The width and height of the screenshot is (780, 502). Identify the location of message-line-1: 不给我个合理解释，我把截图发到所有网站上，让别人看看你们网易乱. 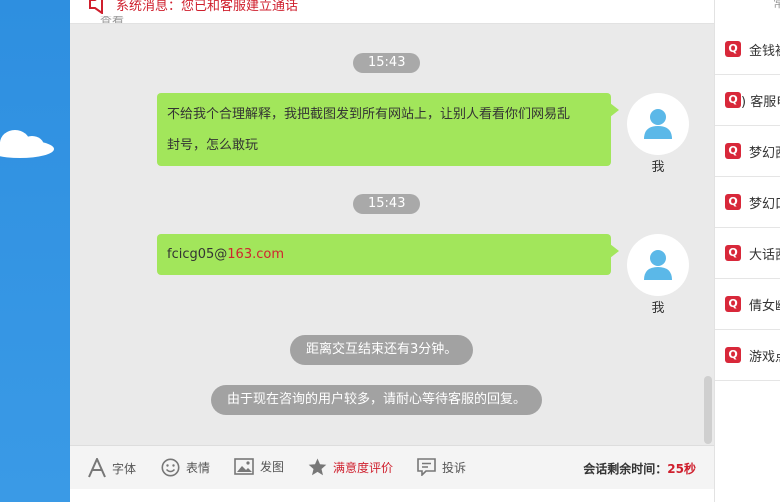
(369, 114).